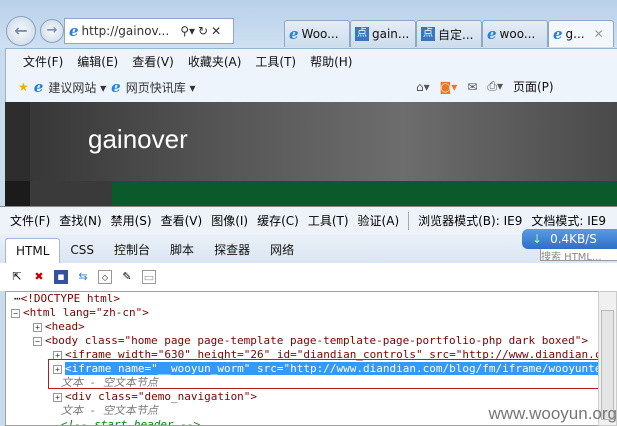 The image size is (617, 426). I want to click on dev-menu-item: 文件(F), so click(30, 220).